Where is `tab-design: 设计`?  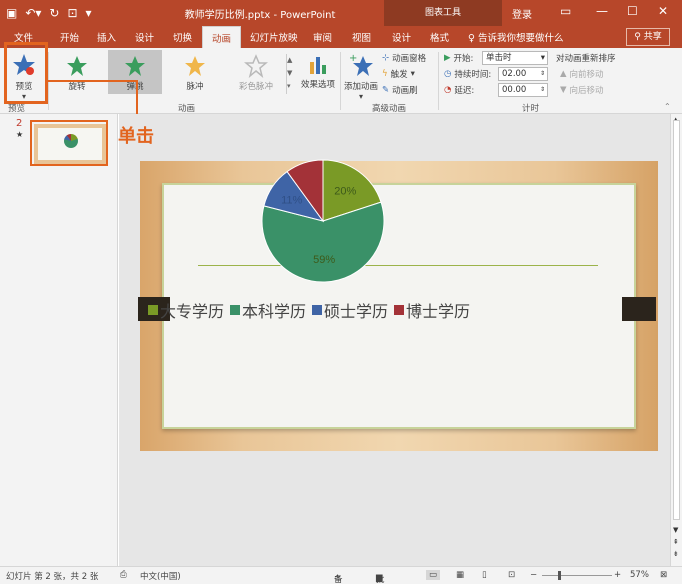 tab-design: 设计 is located at coordinates (144, 37).